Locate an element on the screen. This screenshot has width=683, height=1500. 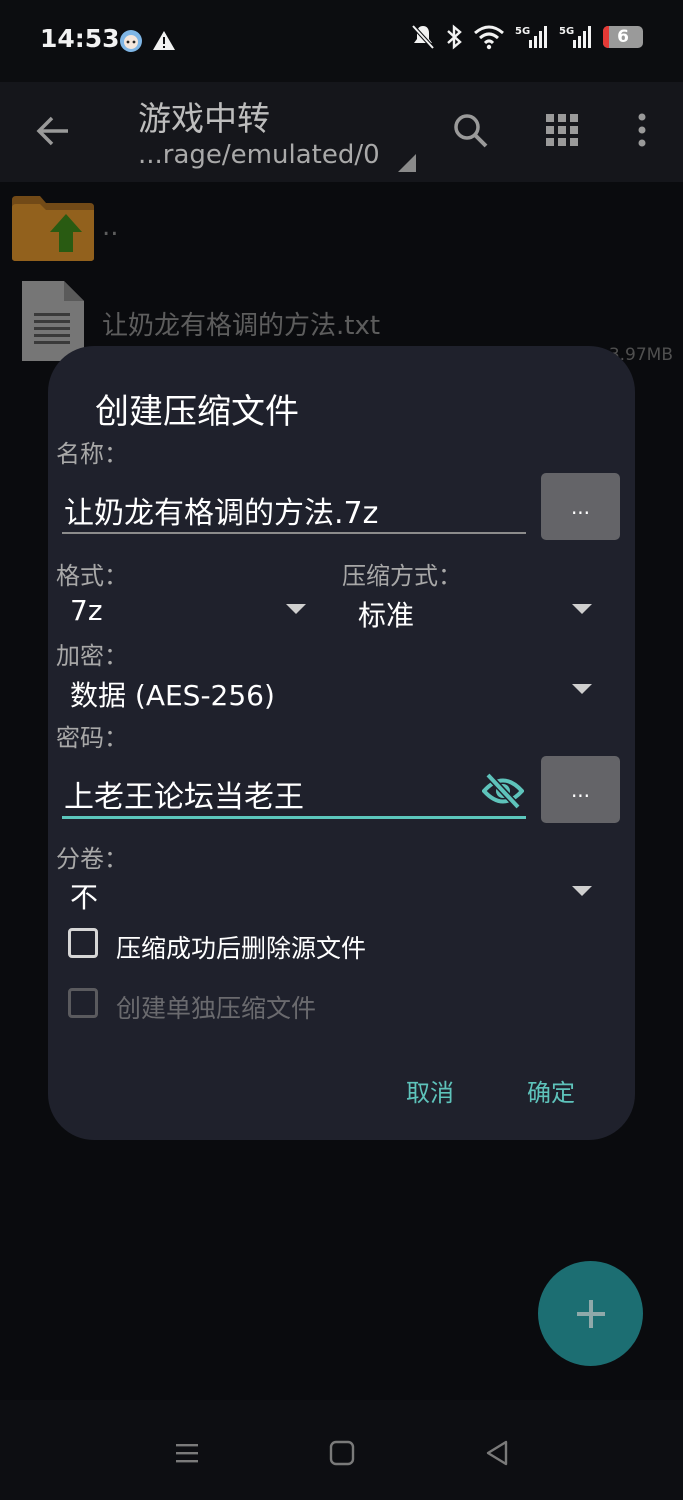
password-underline is located at coordinates (294, 817).